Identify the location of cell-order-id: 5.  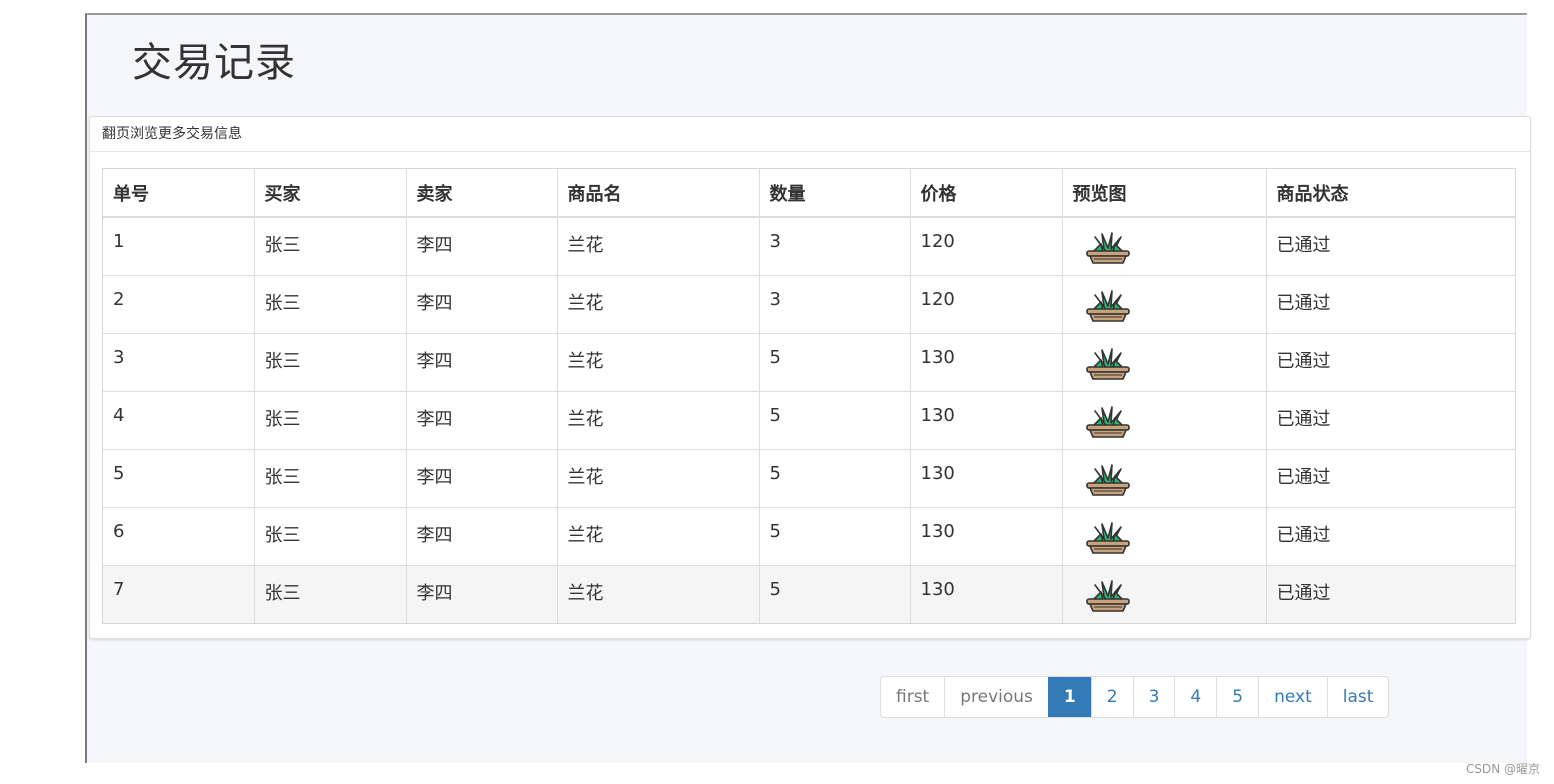
(179, 477).